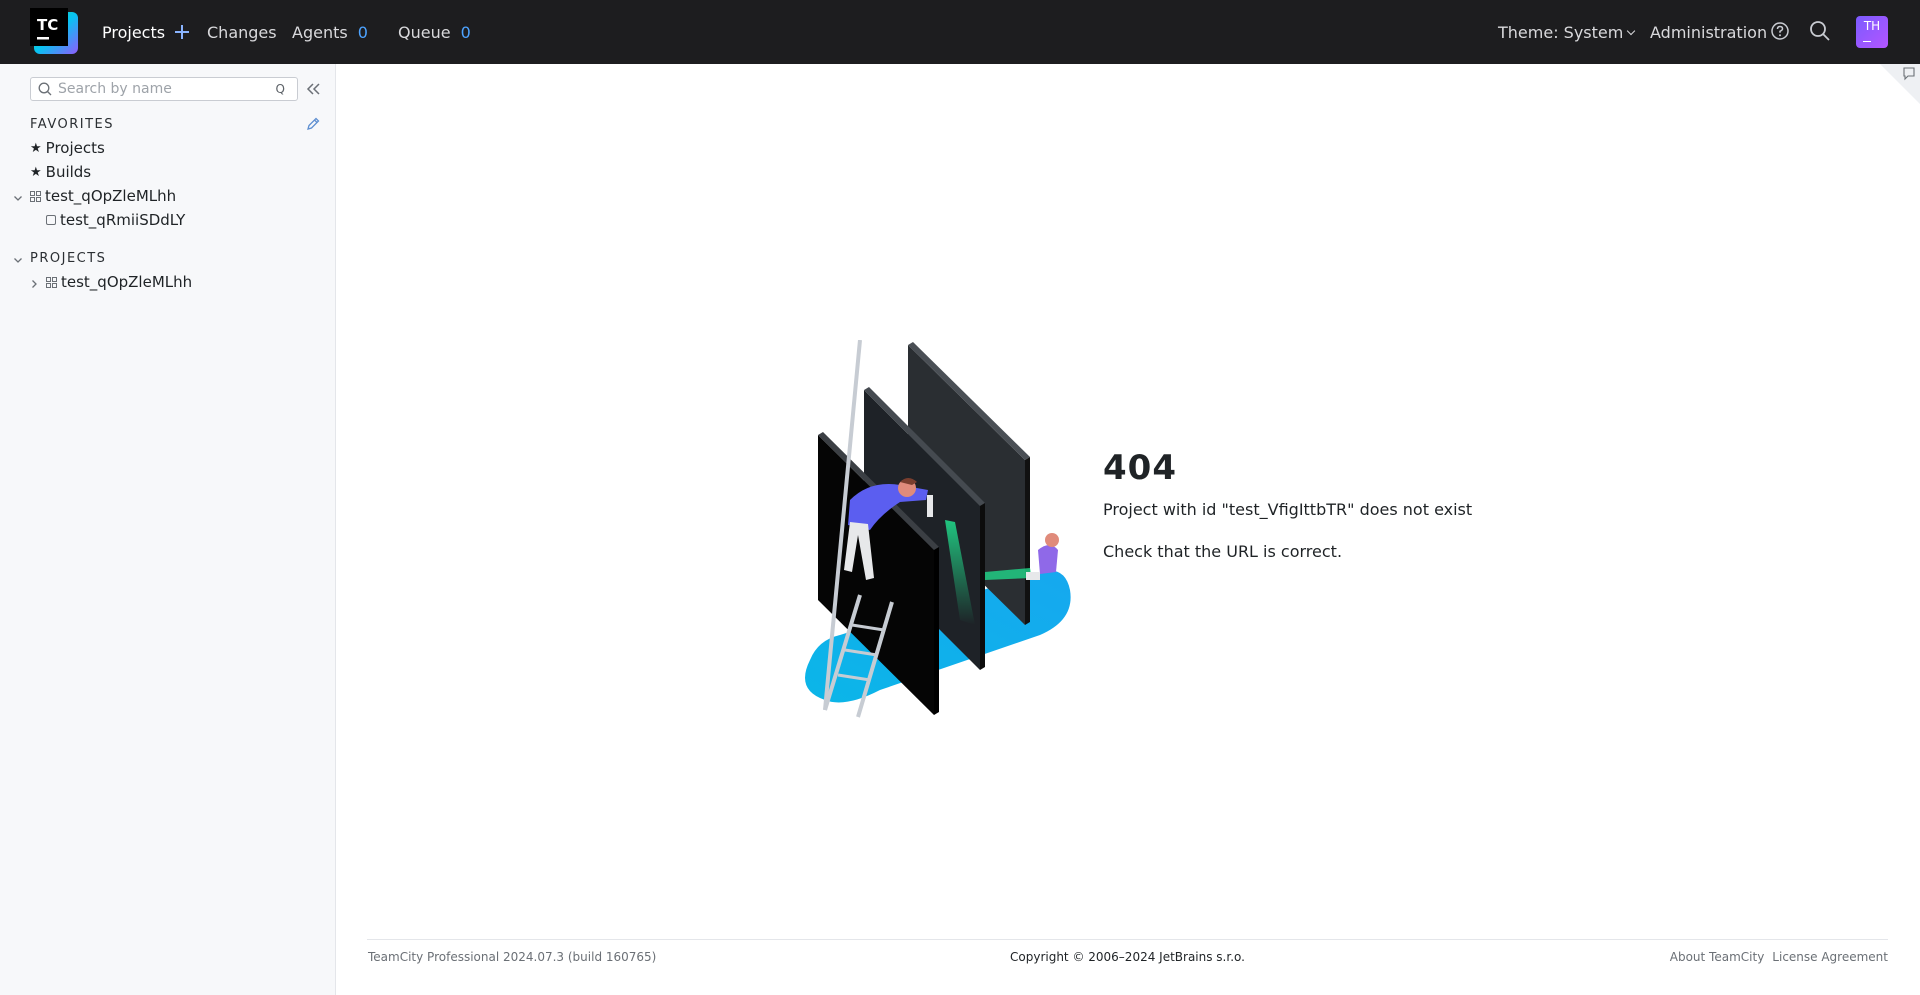 The height and width of the screenshot is (995, 1920). What do you see at coordinates (362, 32) in the screenshot?
I see `agents-count-badge: 0` at bounding box center [362, 32].